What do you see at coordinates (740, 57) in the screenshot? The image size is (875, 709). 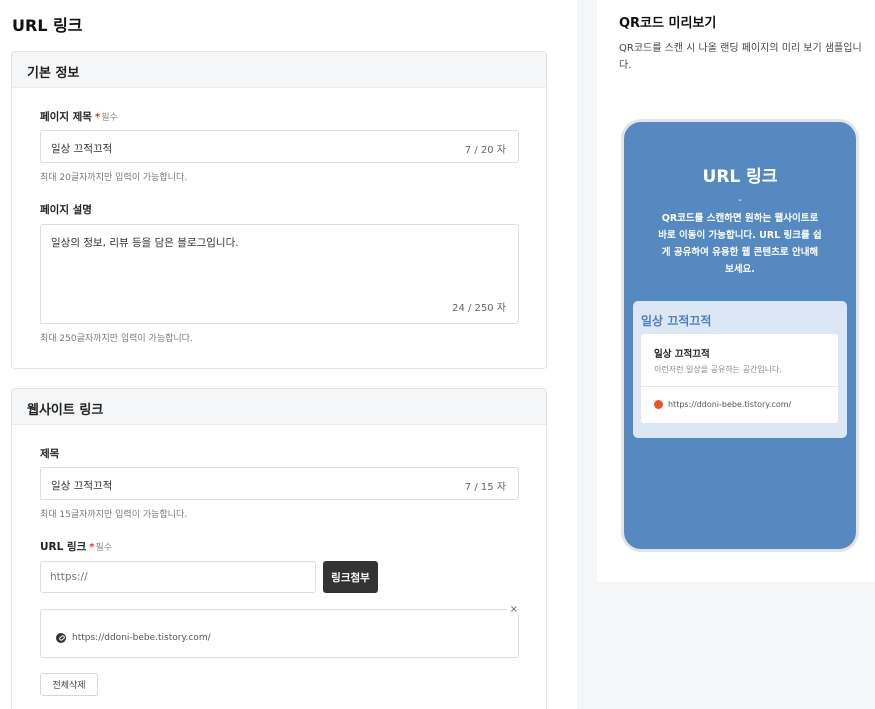 I see `preview-description: QR코드를 스캔 시 나올 랜딩 페이지의 미리 보기 샘플입니다.` at bounding box center [740, 57].